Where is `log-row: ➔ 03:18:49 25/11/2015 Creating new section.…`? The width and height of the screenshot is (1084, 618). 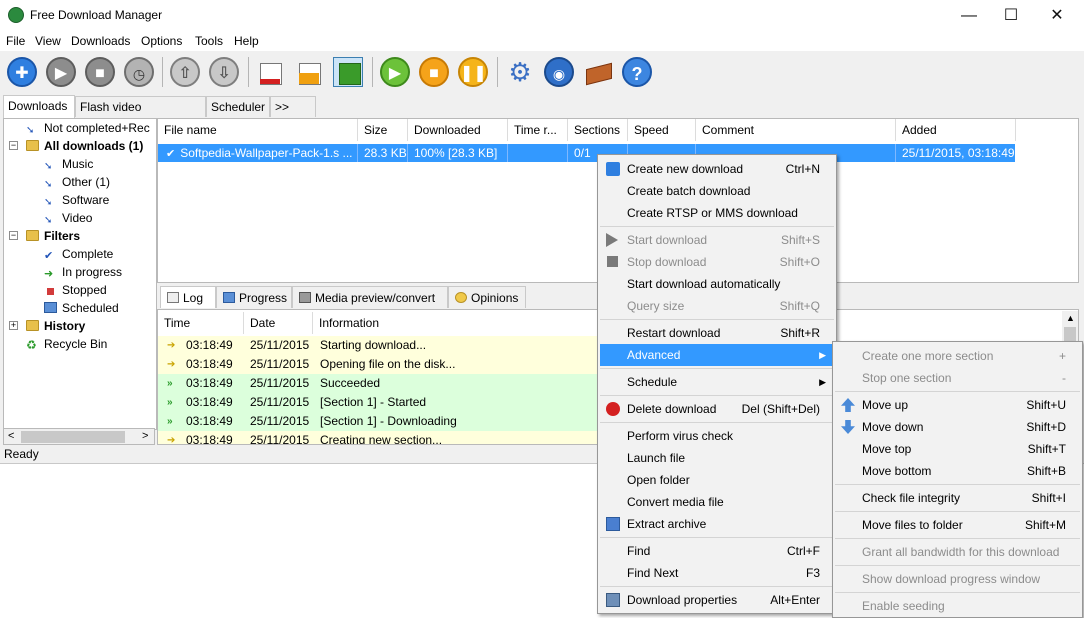
log-row: ➔ 03:18:49 25/11/2015 Creating new section.… is located at coordinates (378, 437).